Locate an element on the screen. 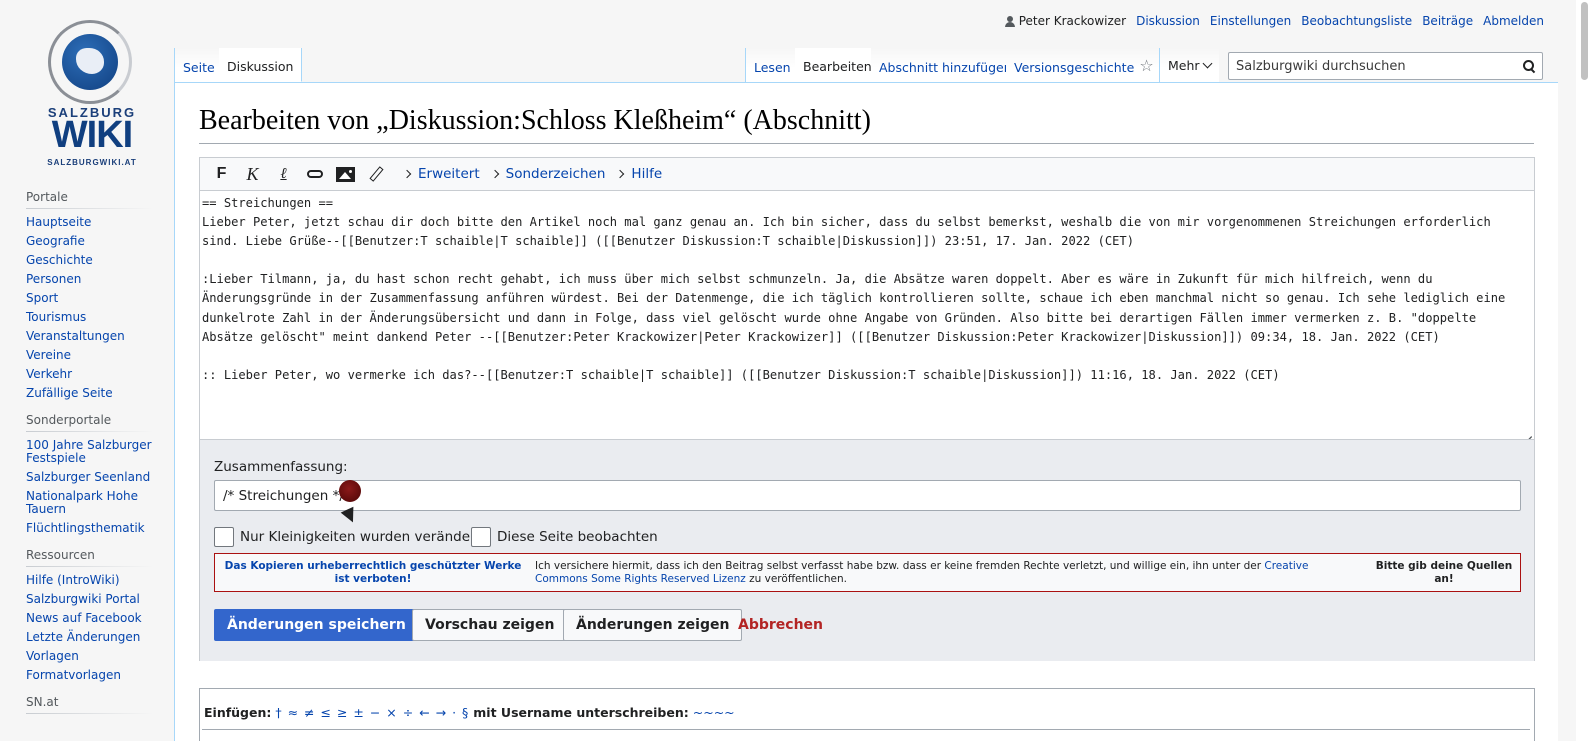 The height and width of the screenshot is (741, 1592). summary-input is located at coordinates (867, 495).